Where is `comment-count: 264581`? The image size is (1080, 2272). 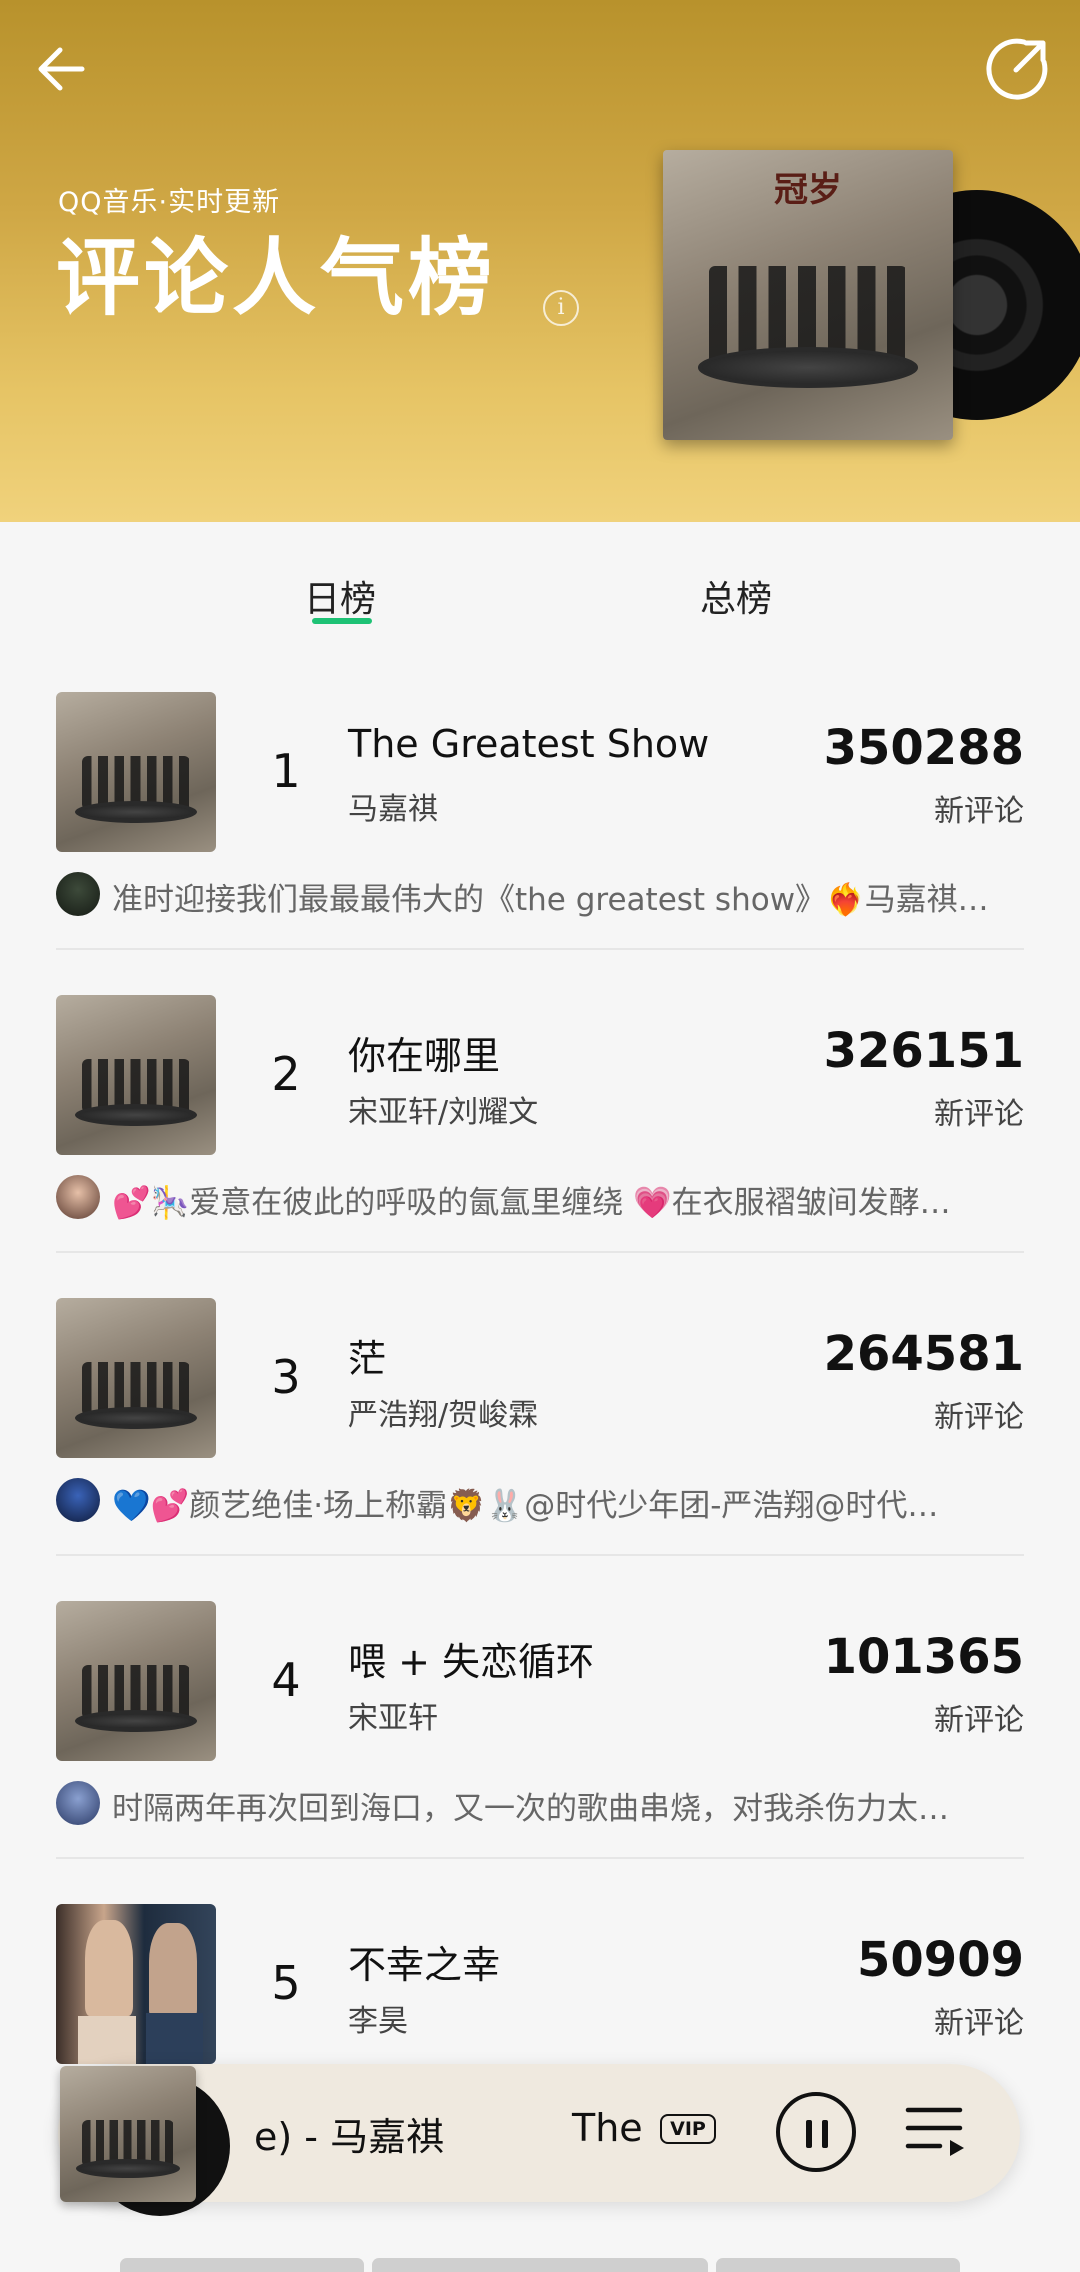 comment-count: 264581 is located at coordinates (923, 1354).